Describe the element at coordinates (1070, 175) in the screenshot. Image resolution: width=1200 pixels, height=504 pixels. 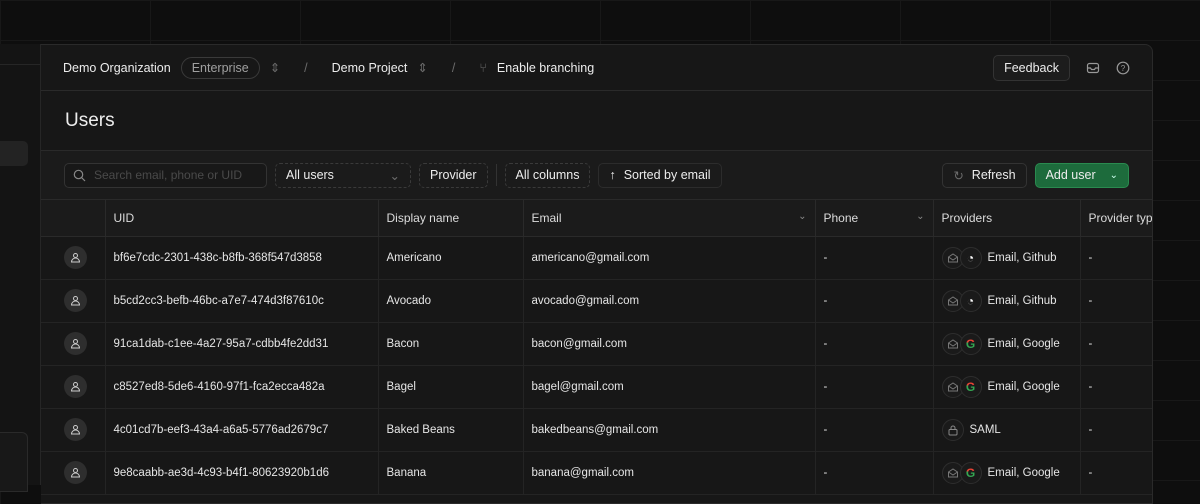
I see `add-user-label: Add user` at that location.